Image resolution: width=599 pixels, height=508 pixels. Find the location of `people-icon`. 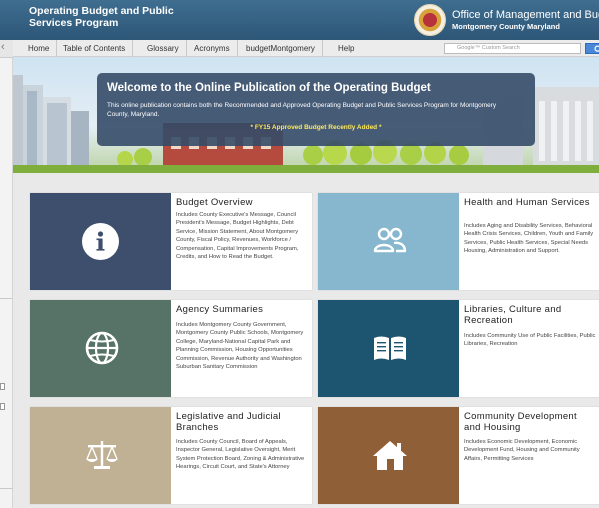

people-icon is located at coordinates (390, 240).